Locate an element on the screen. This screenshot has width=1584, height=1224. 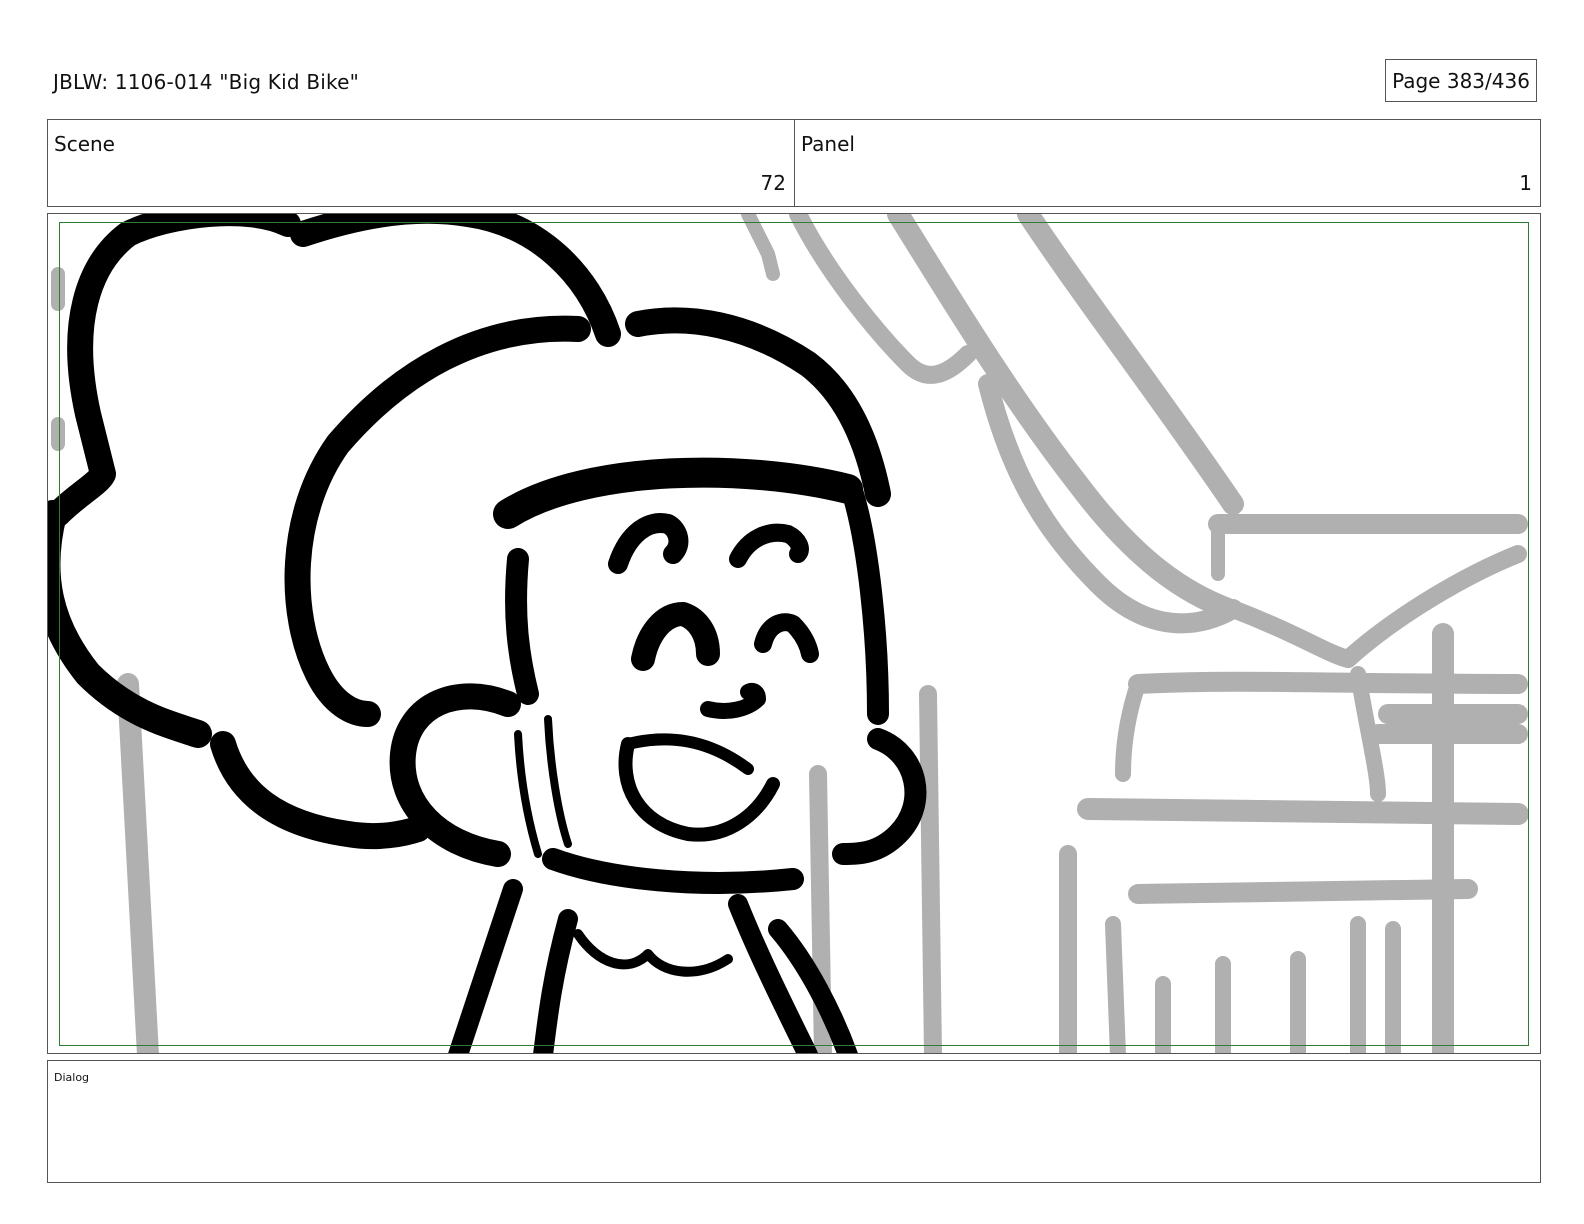
dialog-label: Dialog is located at coordinates (72, 1077).